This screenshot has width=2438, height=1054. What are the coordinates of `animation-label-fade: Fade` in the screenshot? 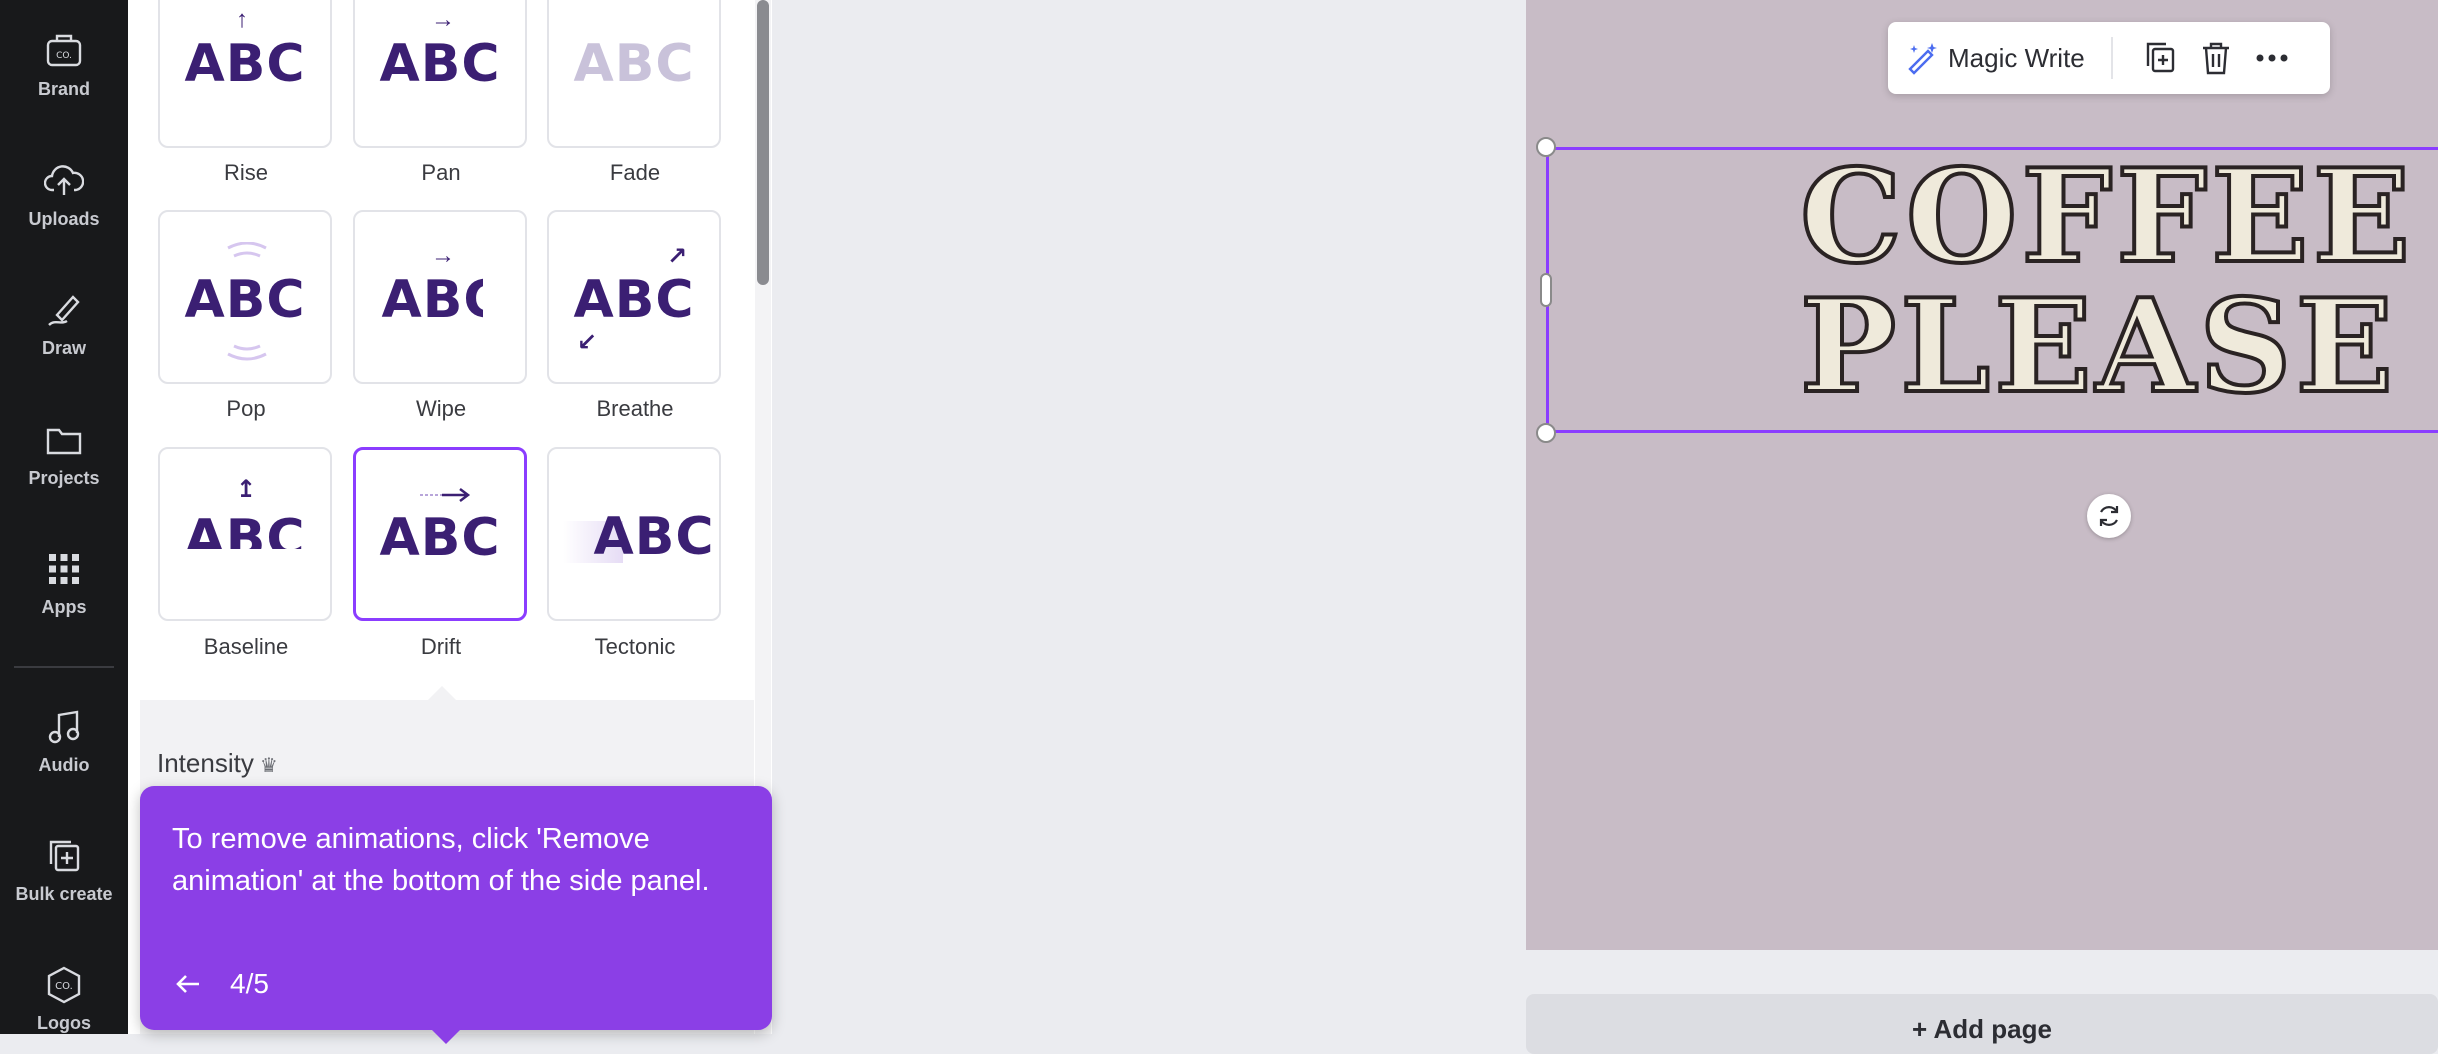 It's located at (635, 172).